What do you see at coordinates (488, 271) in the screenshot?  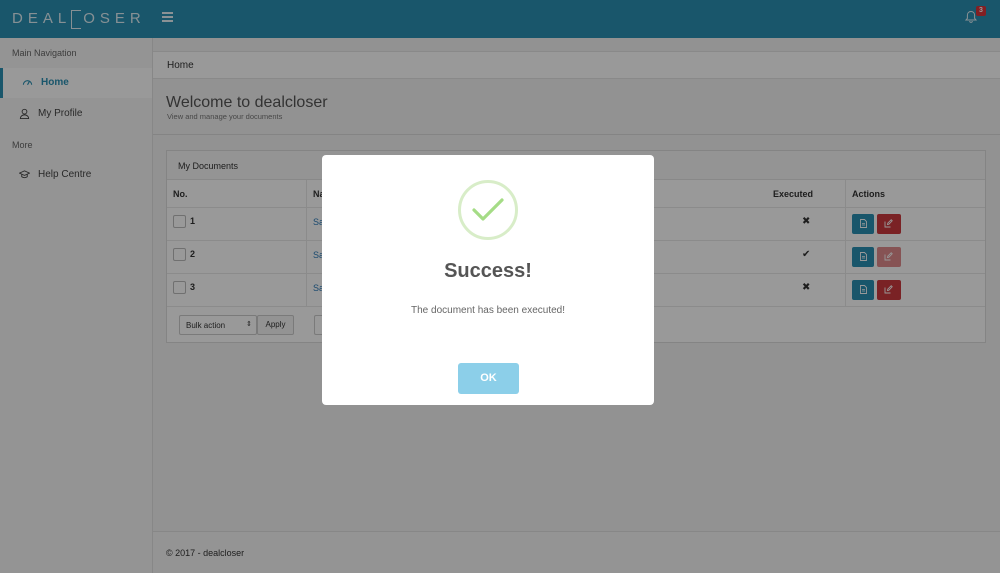 I see `dialog-title: Success!` at bounding box center [488, 271].